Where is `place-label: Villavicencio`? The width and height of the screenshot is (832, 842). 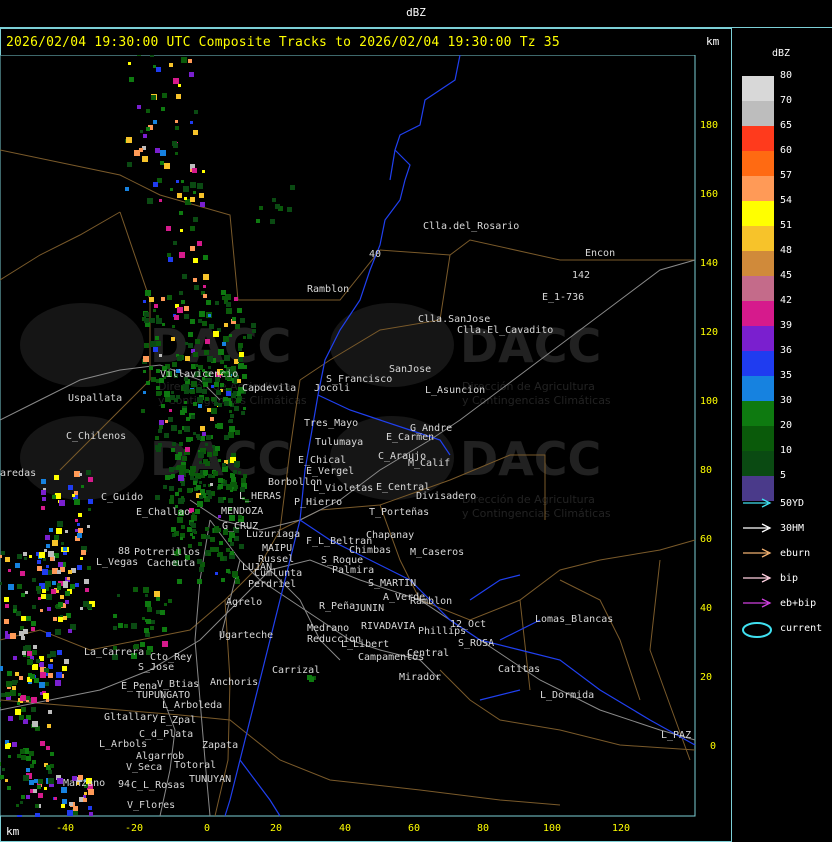 place-label: Villavicencio is located at coordinates (199, 374).